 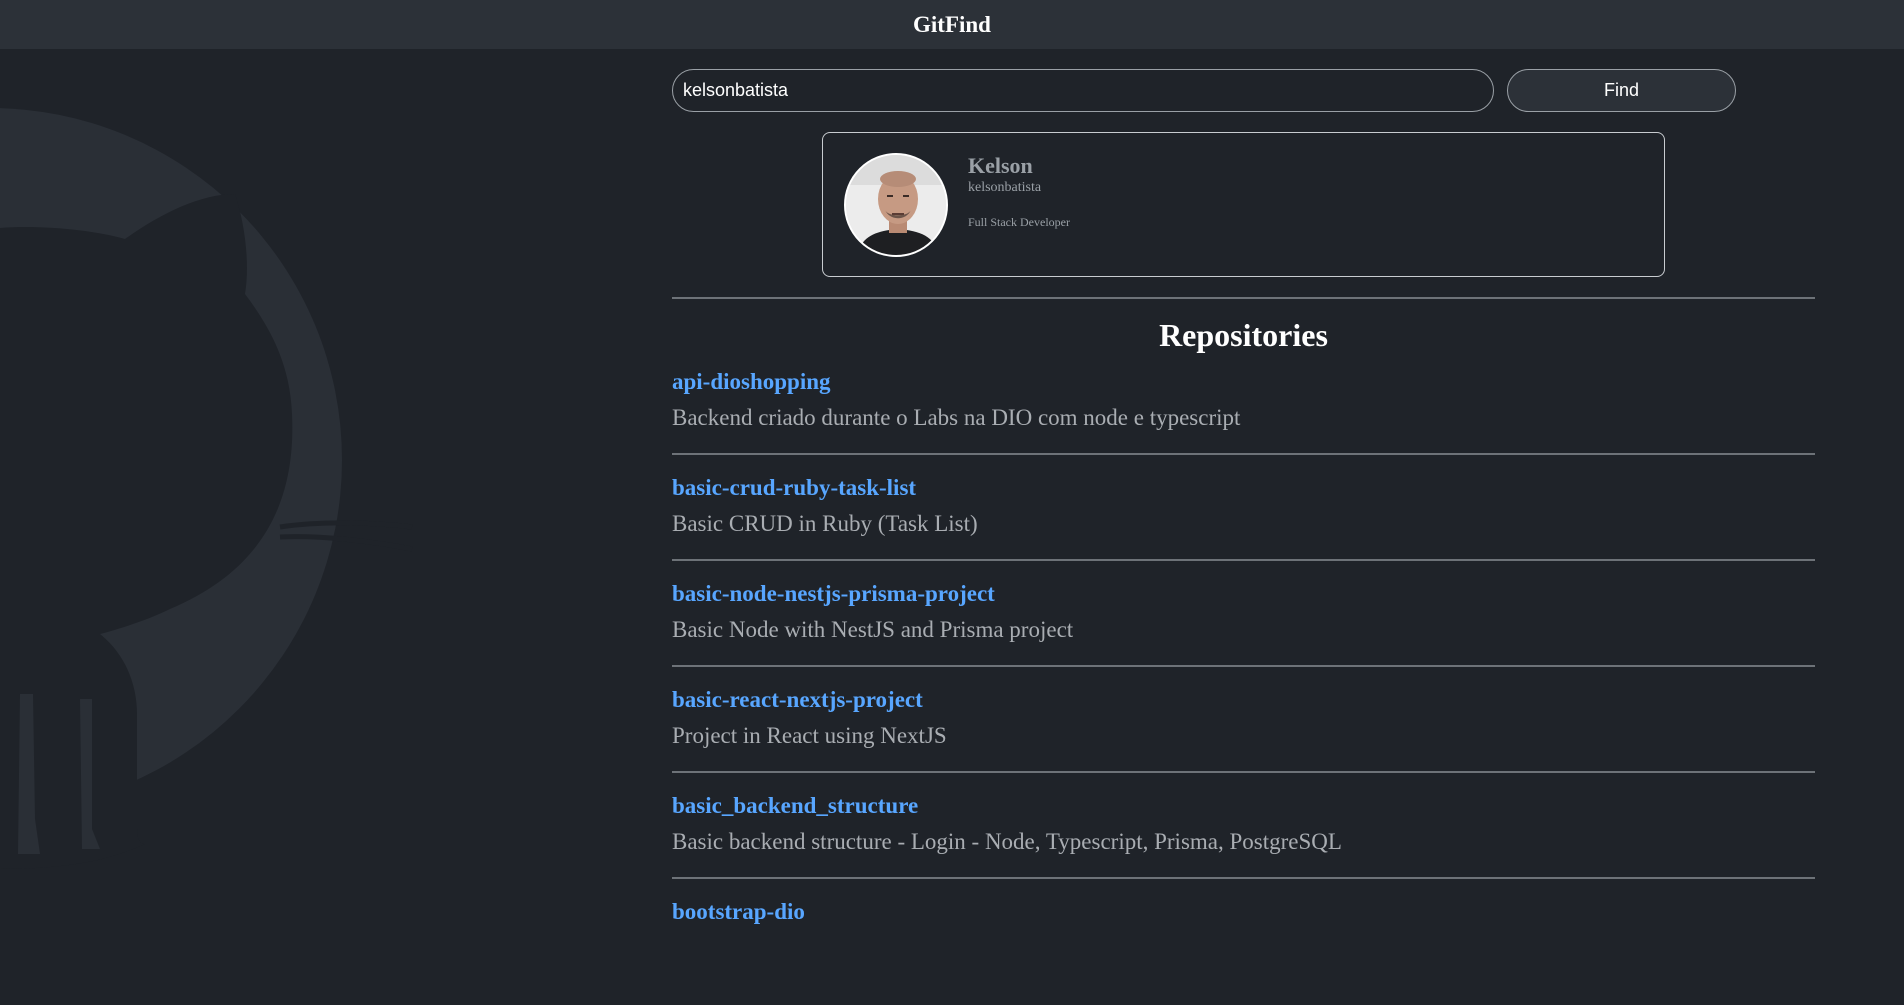 What do you see at coordinates (1243, 952) in the screenshot?
I see `repository-item: bootstrap-dio` at bounding box center [1243, 952].